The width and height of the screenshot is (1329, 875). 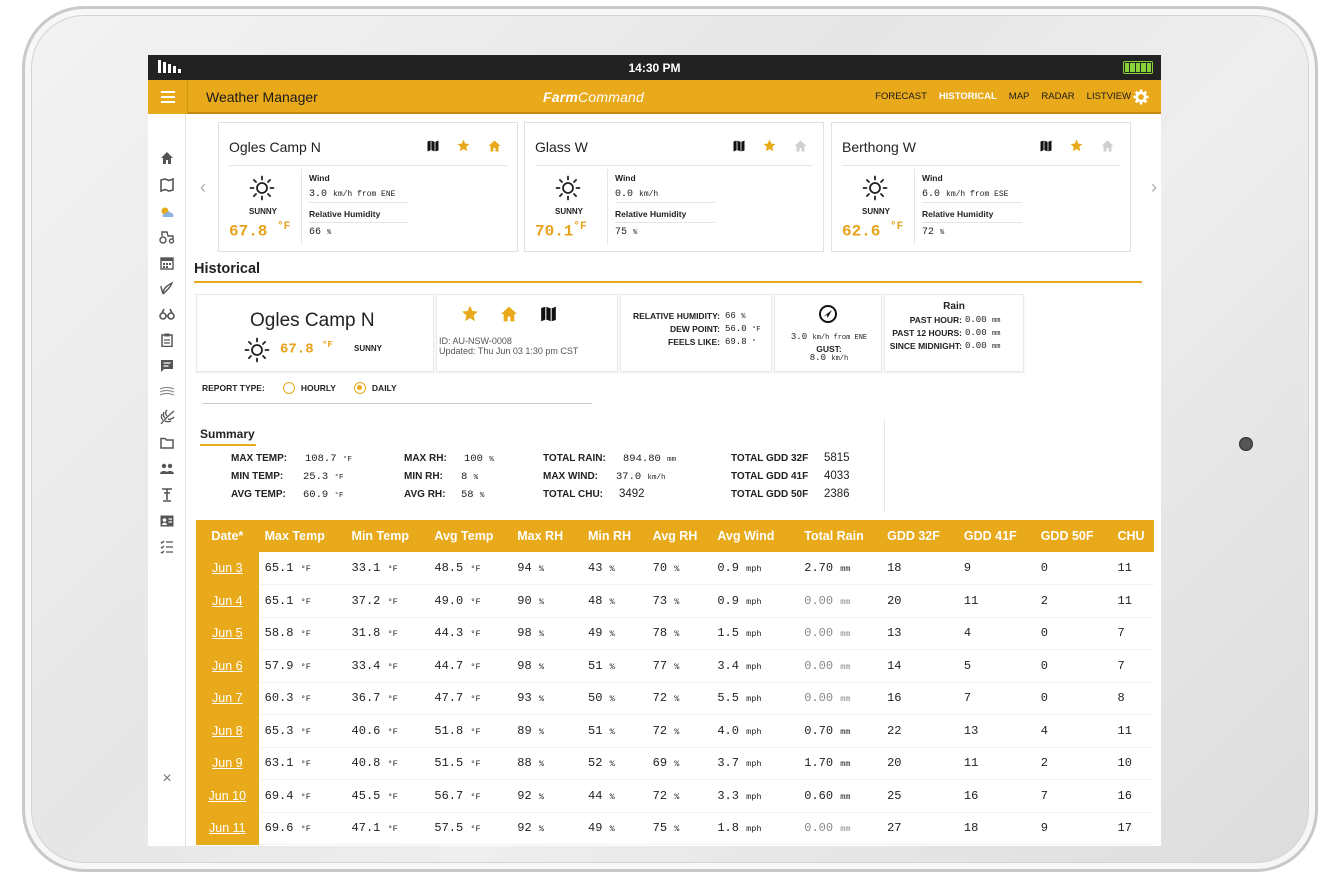 What do you see at coordinates (312, 320) in the screenshot?
I see `historical-station-name: Ogles Camp N` at bounding box center [312, 320].